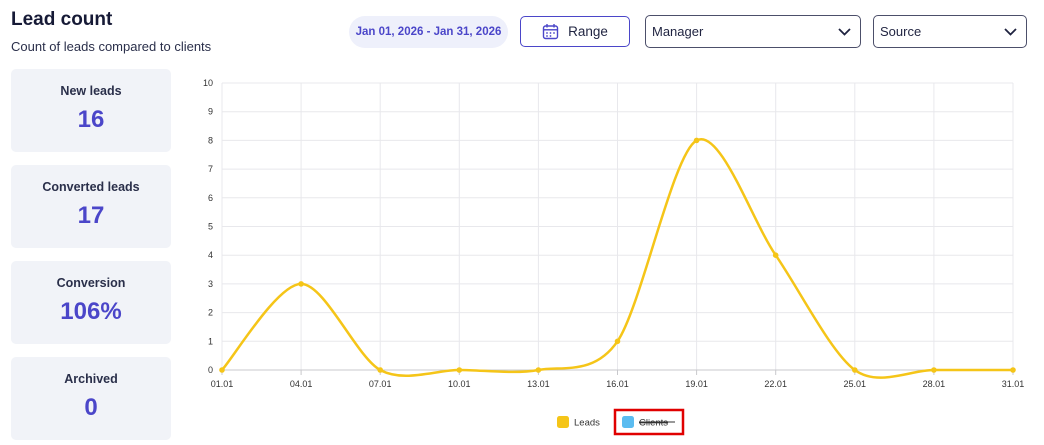 This screenshot has width=1044, height=445. I want to click on range-button-label: Range, so click(588, 31).